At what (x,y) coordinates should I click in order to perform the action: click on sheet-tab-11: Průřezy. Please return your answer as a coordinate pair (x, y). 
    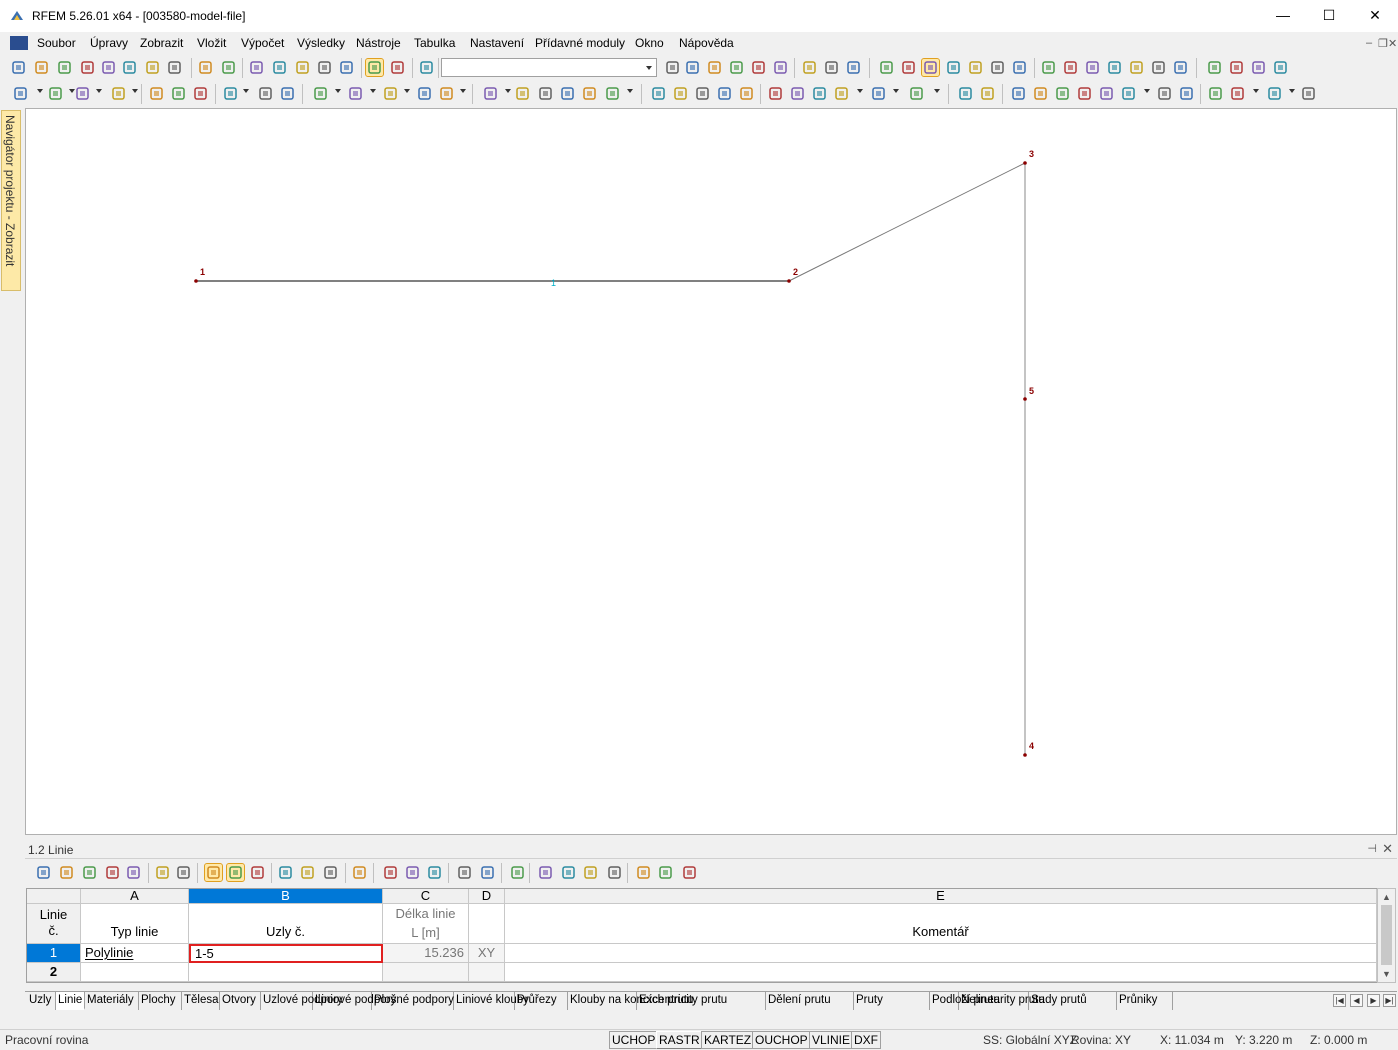
    Looking at the image, I should click on (541, 1001).